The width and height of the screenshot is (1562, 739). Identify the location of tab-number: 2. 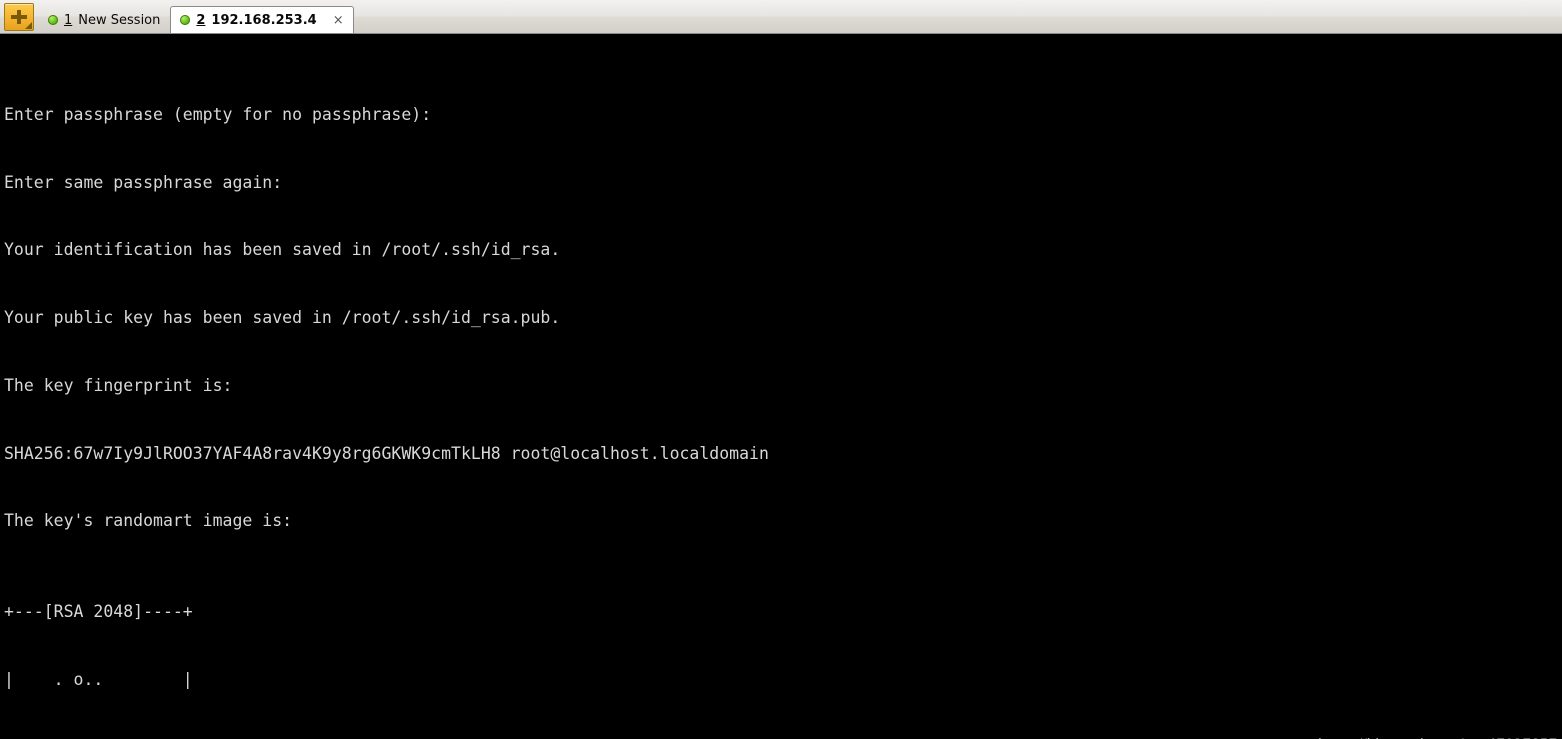
(201, 20).